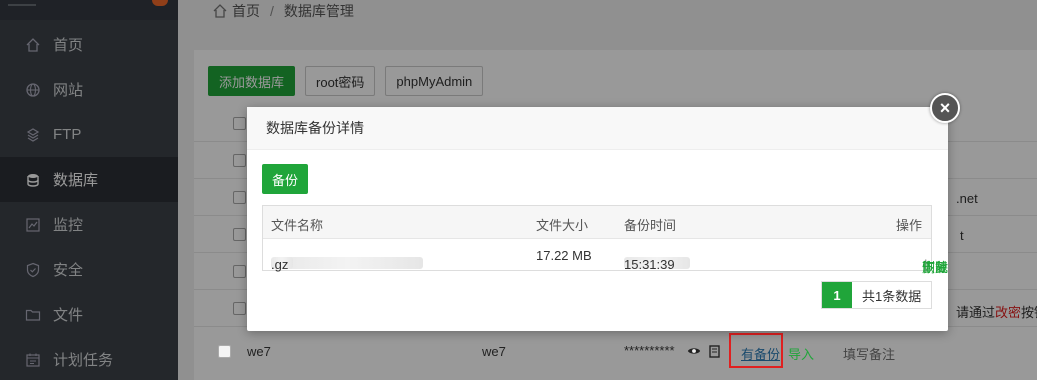  I want to click on modal-title: 数据库备份详情, so click(597, 128).